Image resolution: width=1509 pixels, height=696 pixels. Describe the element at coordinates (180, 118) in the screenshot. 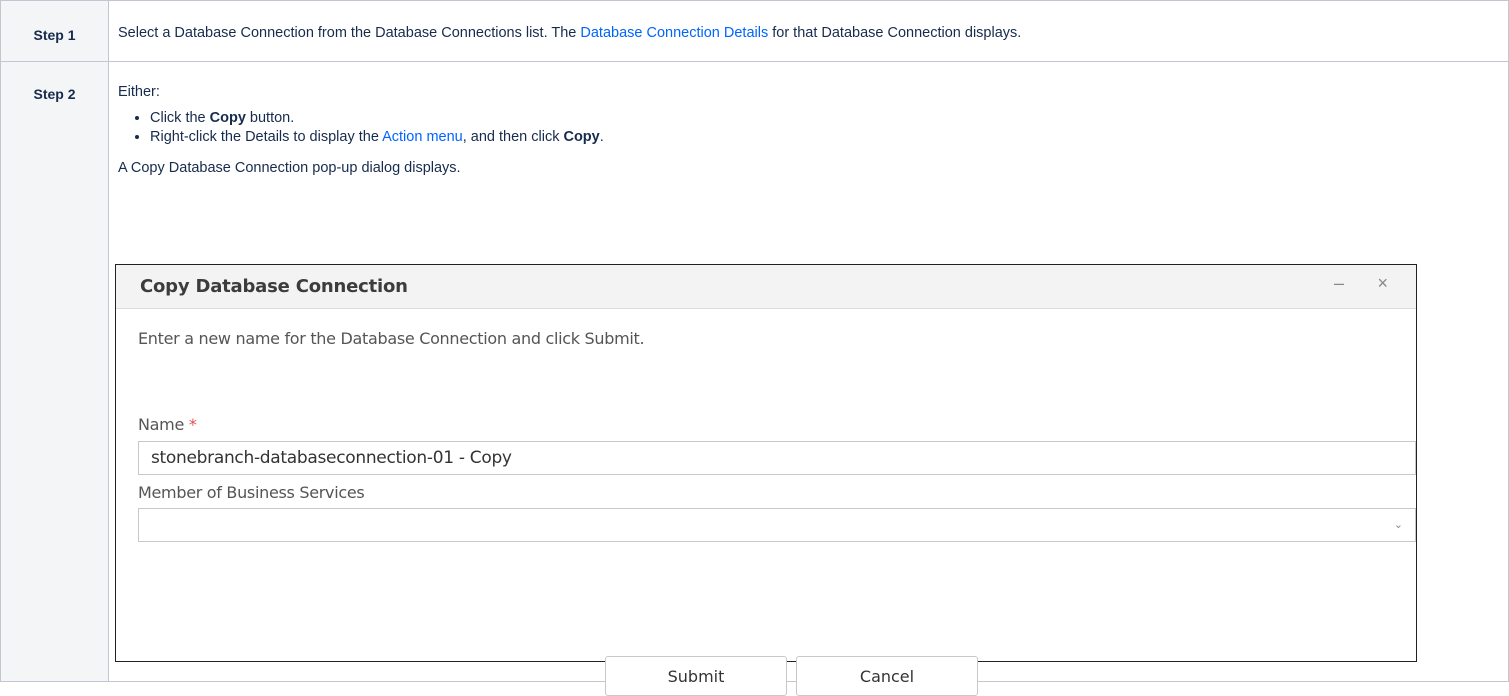

I see `bullet-text: Click the` at that location.